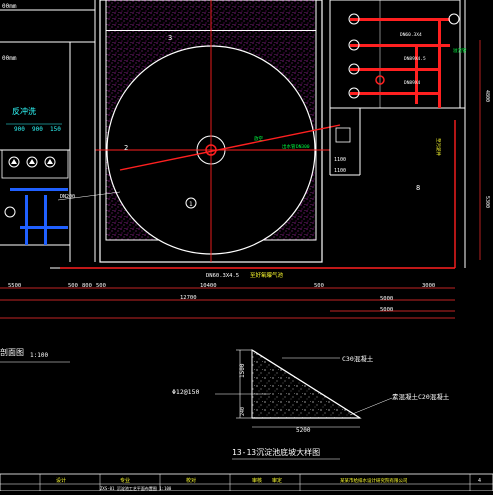  What do you see at coordinates (374, 480) in the screenshot?
I see `tb-company: 某某市给排水设计研究院有限公司` at bounding box center [374, 480].